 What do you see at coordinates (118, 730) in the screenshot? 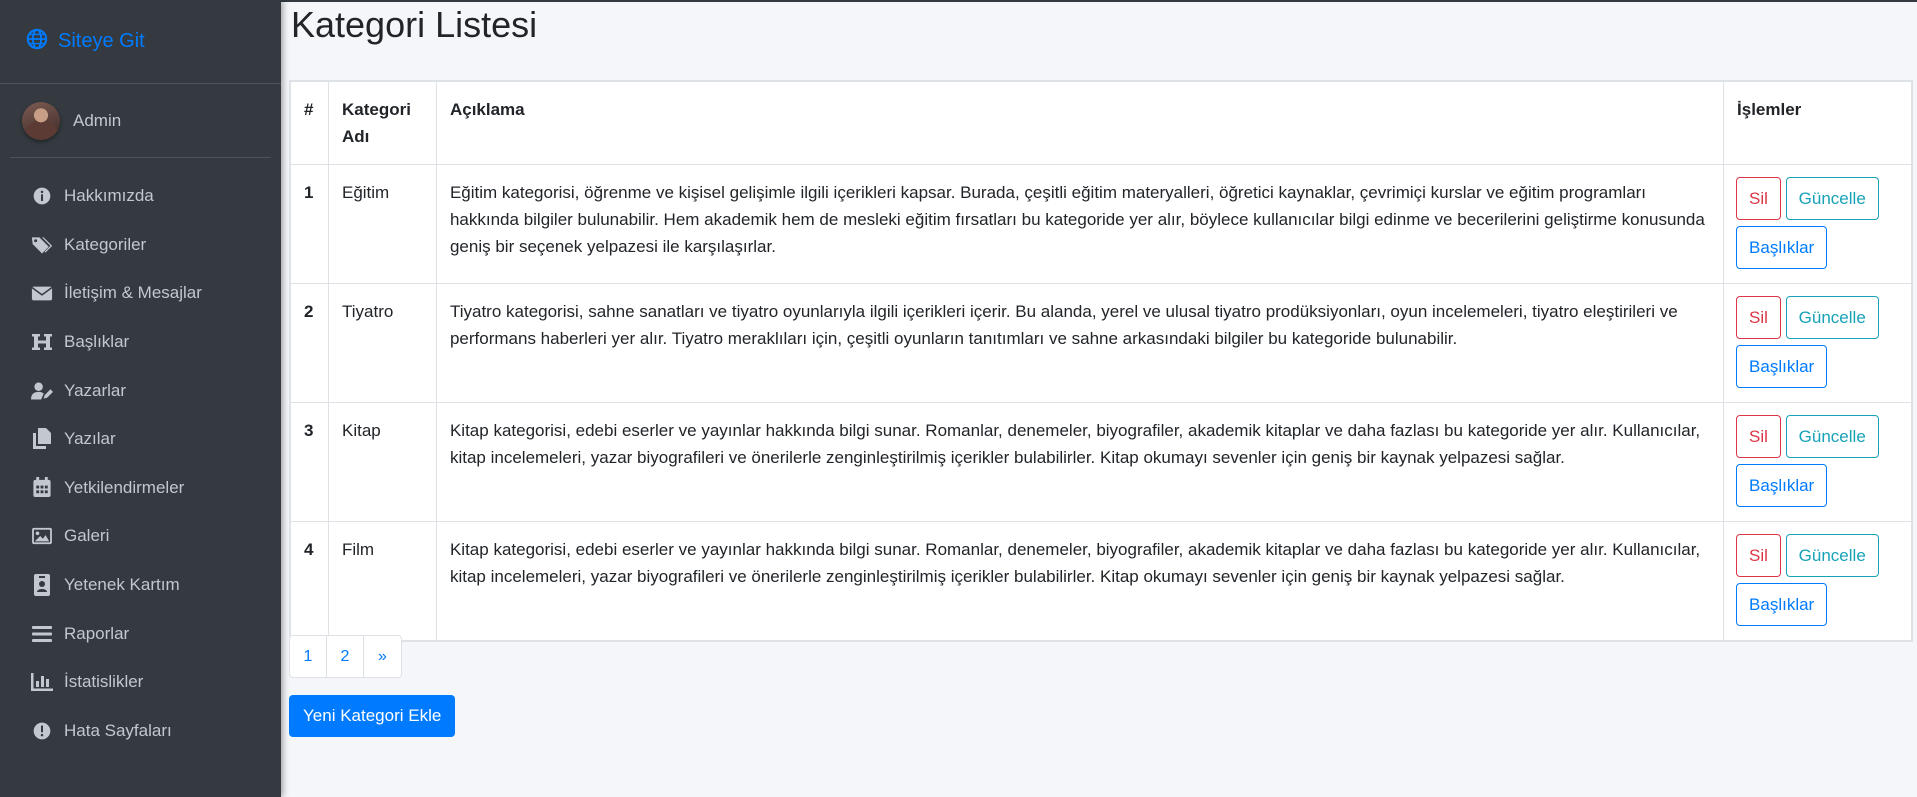
I see `sidebar-item-label: Hata Sayfaları` at bounding box center [118, 730].